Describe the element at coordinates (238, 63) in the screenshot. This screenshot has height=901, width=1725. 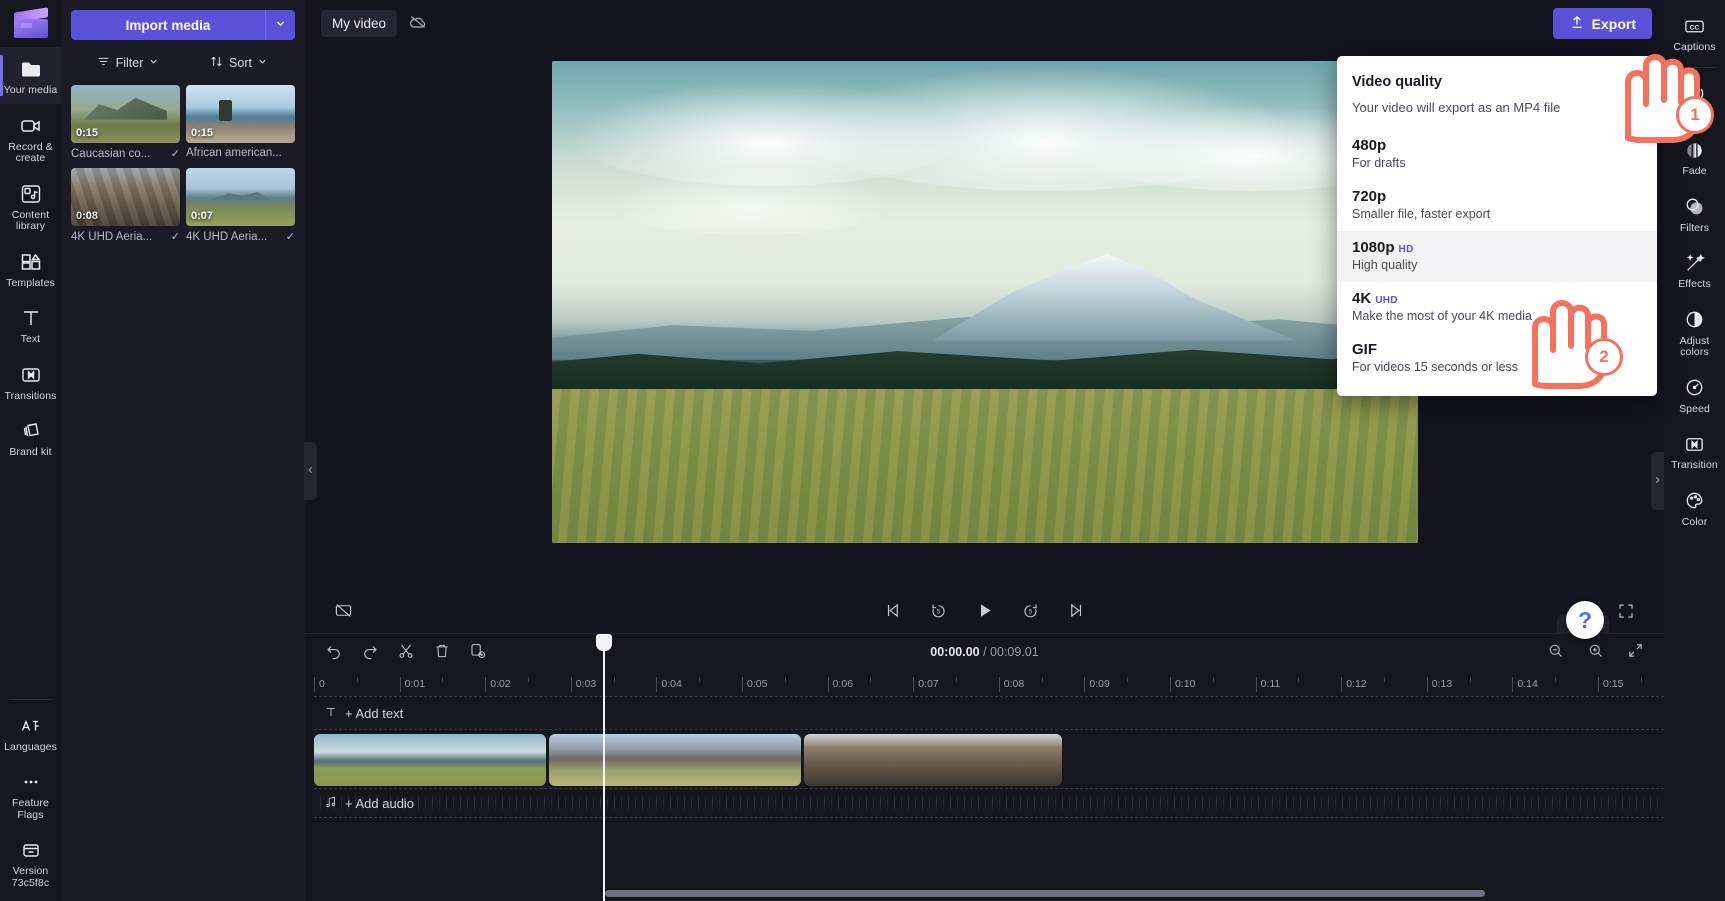
I see `sort-button: Sort` at that location.